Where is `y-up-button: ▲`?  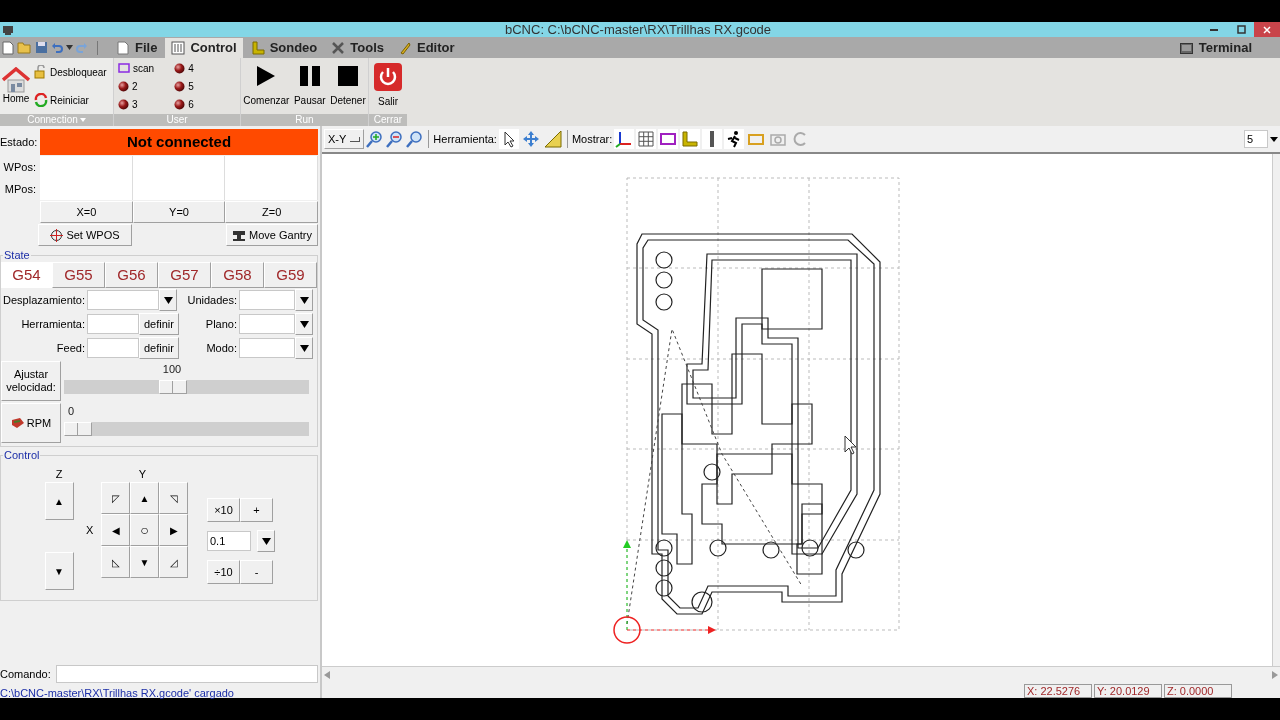 y-up-button: ▲ is located at coordinates (144, 498).